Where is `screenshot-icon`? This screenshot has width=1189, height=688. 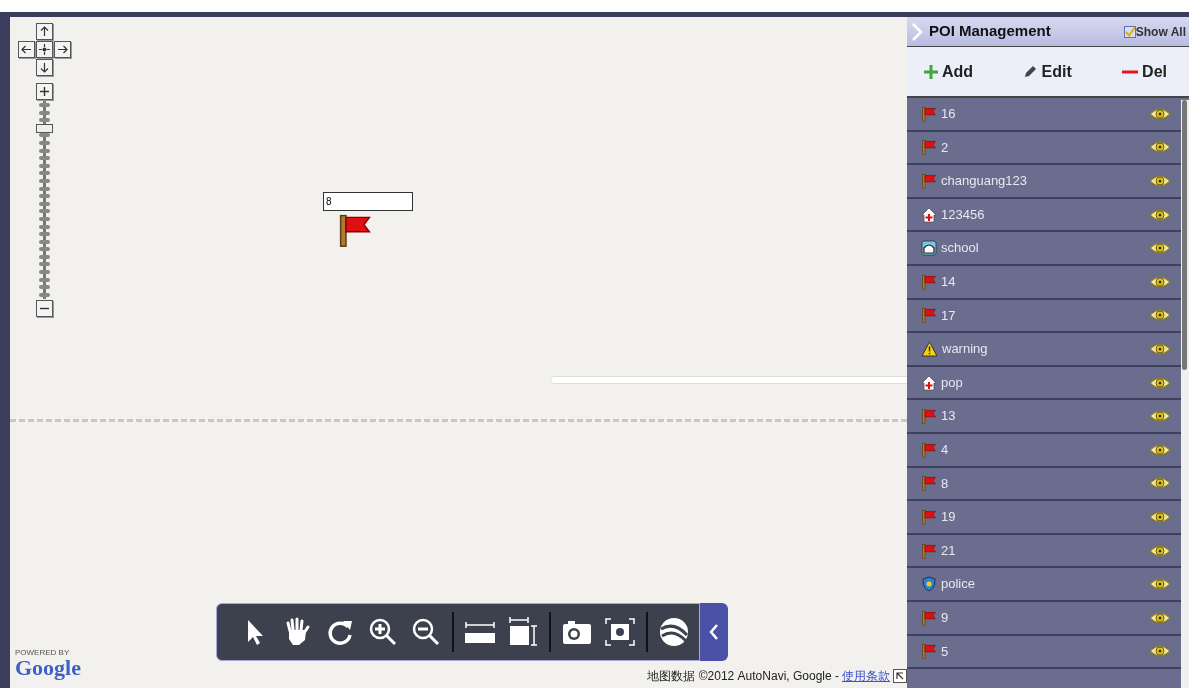 screenshot-icon is located at coordinates (620, 632).